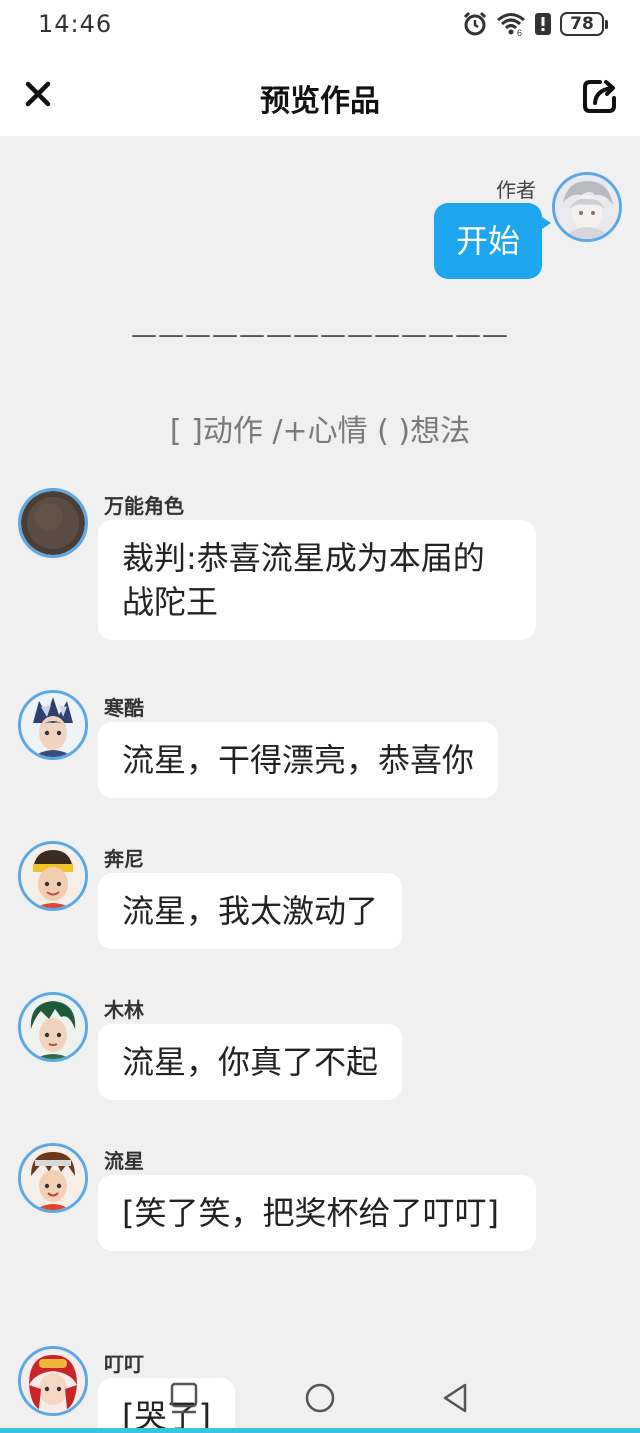 The height and width of the screenshot is (1433, 640). I want to click on circle-icon, so click(320, 1398).